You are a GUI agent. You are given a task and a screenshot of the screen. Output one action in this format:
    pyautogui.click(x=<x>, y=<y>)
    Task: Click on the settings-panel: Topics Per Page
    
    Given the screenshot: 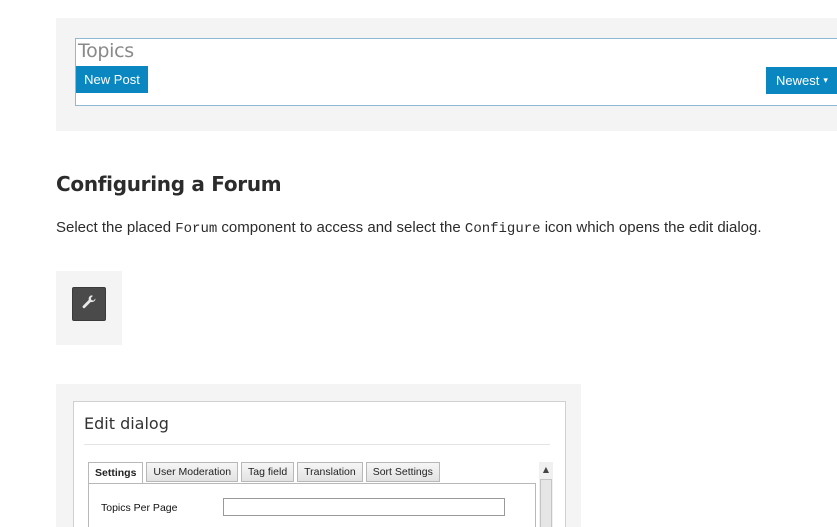 What is the action you would take?
    pyautogui.click(x=312, y=505)
    